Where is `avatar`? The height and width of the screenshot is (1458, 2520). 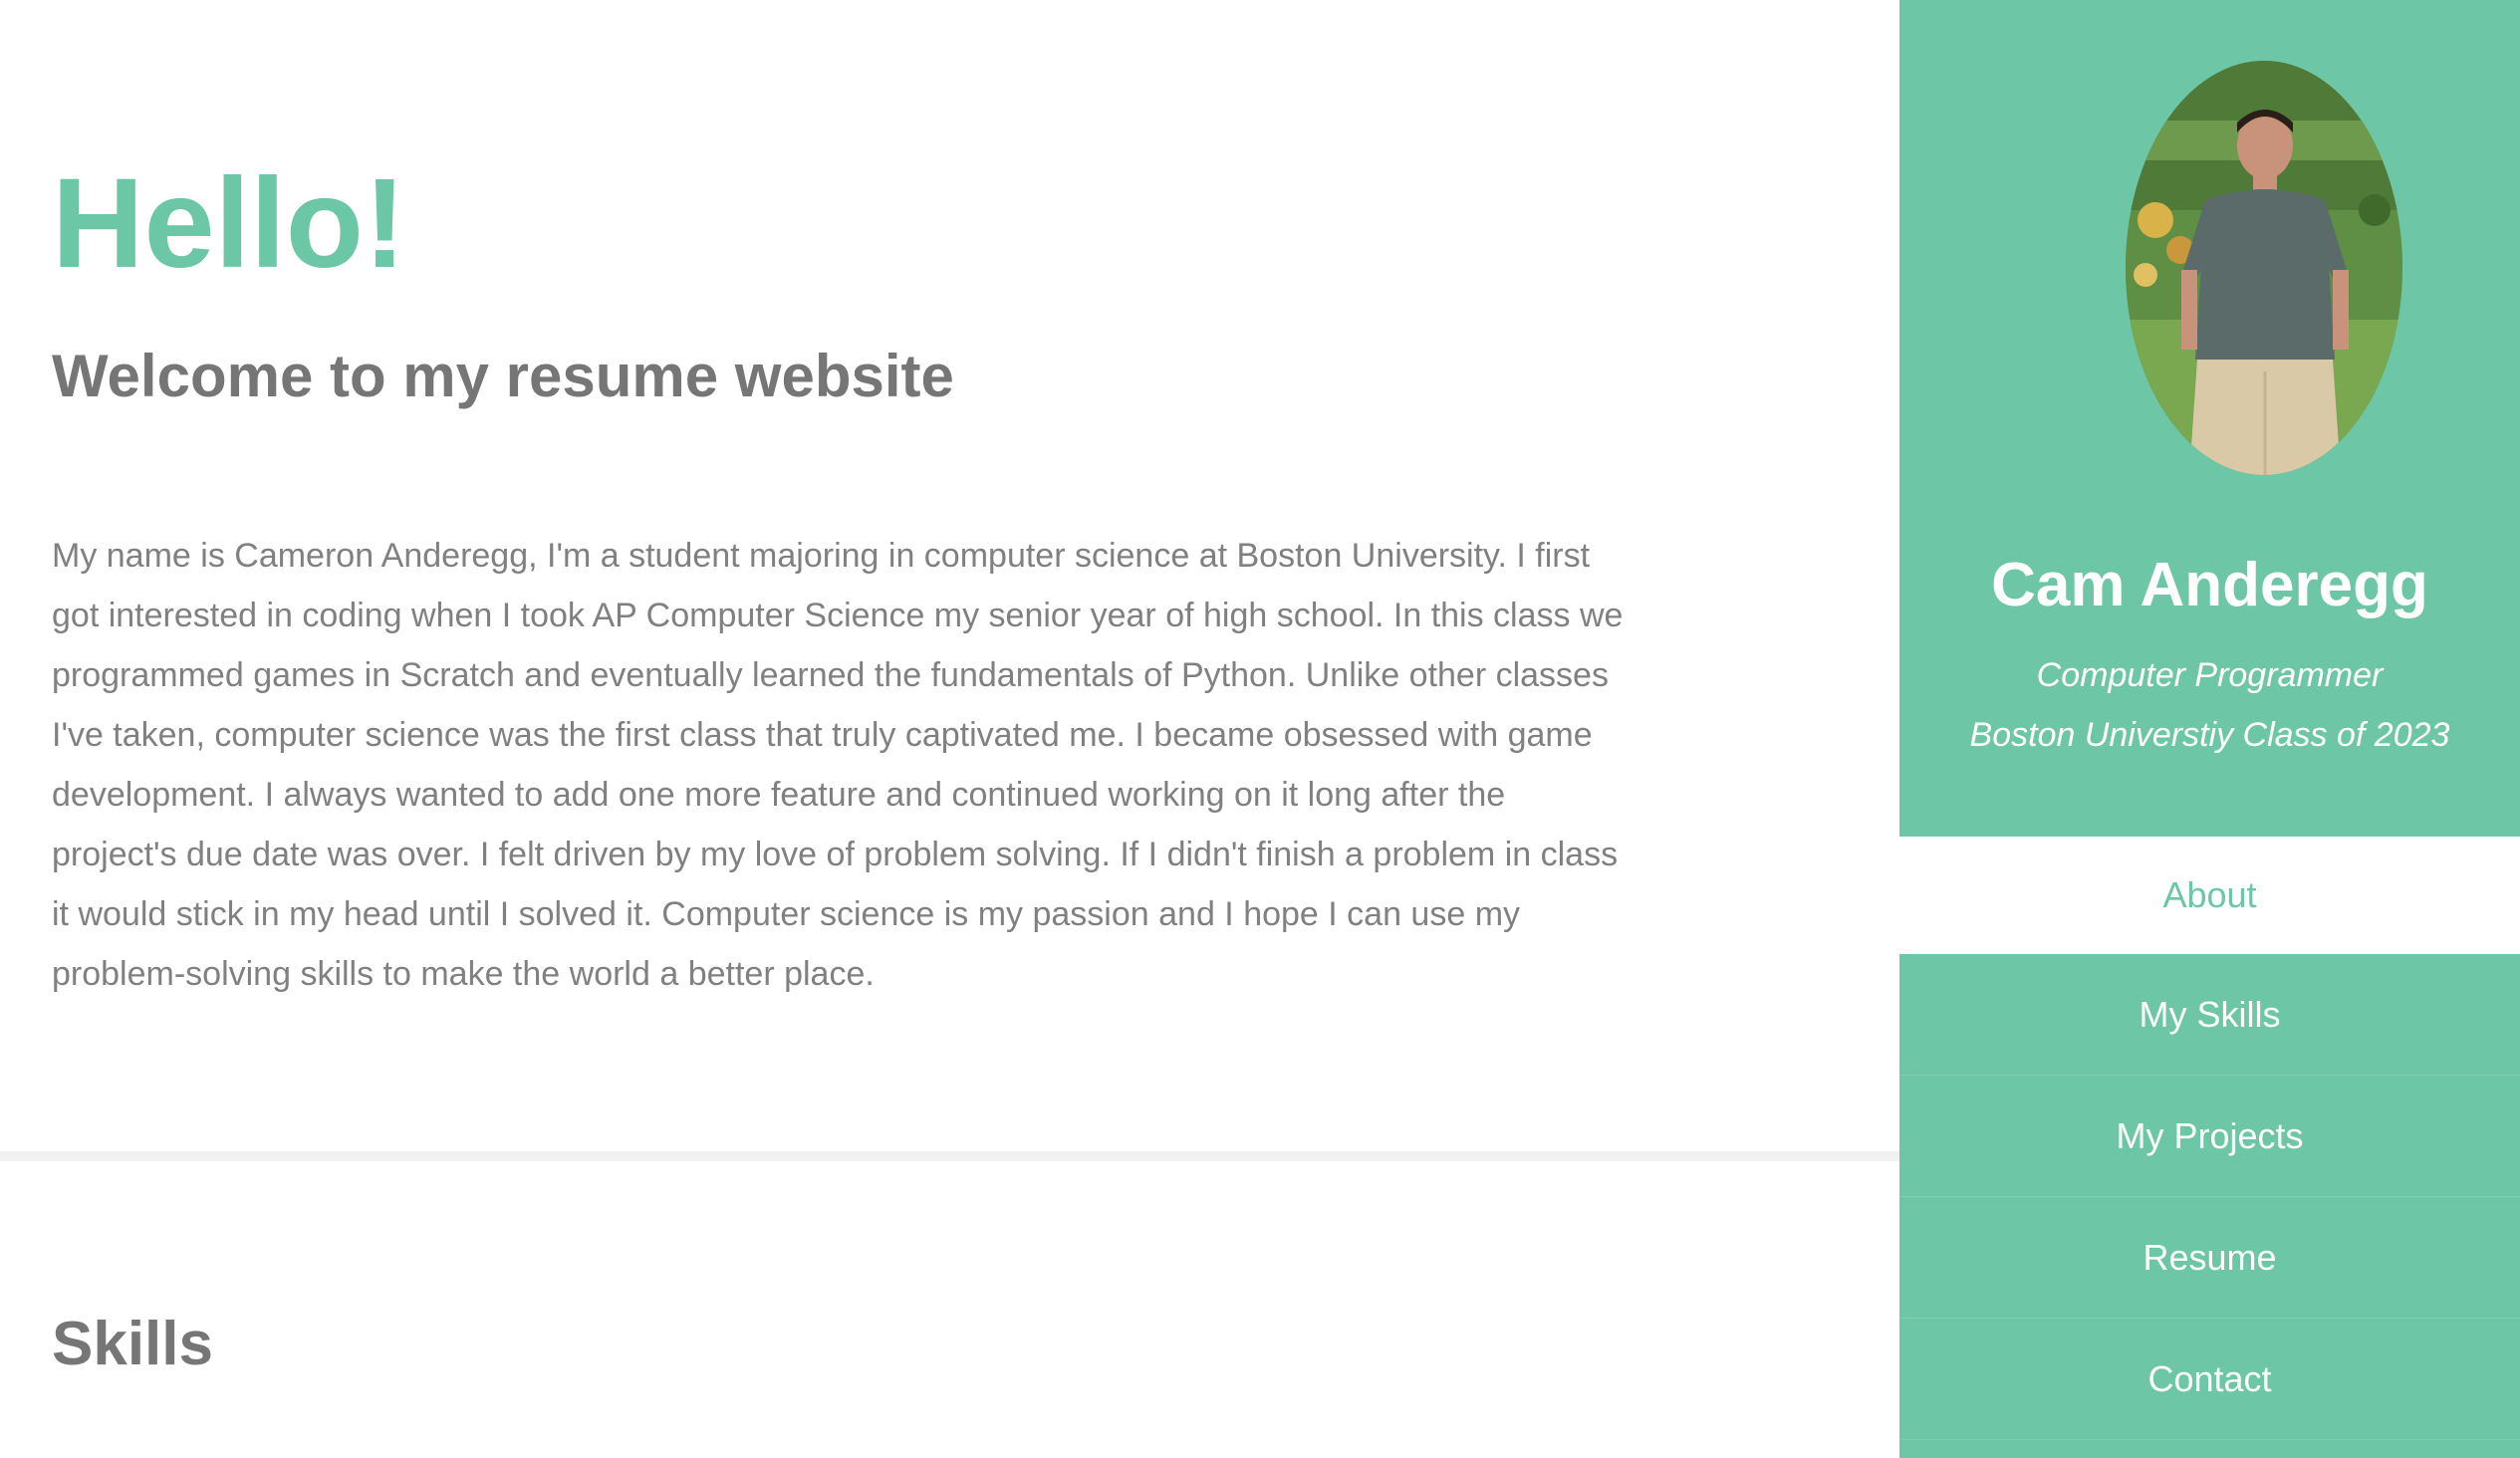 avatar is located at coordinates (2264, 268).